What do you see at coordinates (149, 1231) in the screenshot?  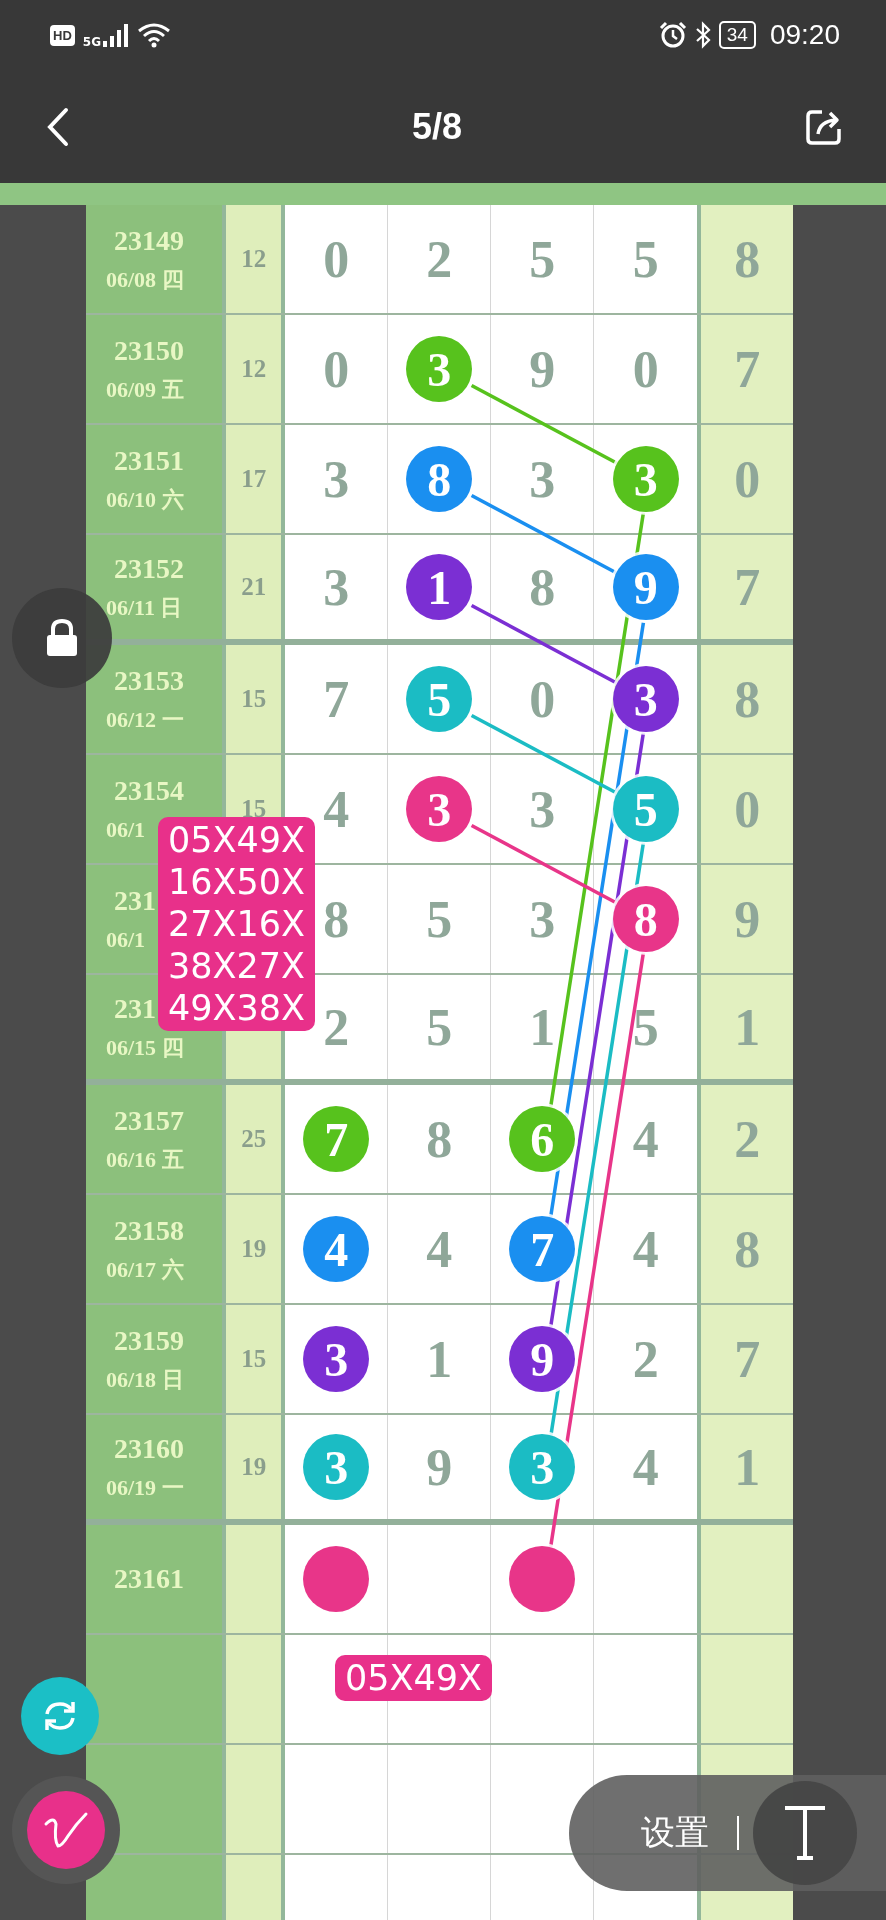 I see `issue-number: 23158` at bounding box center [149, 1231].